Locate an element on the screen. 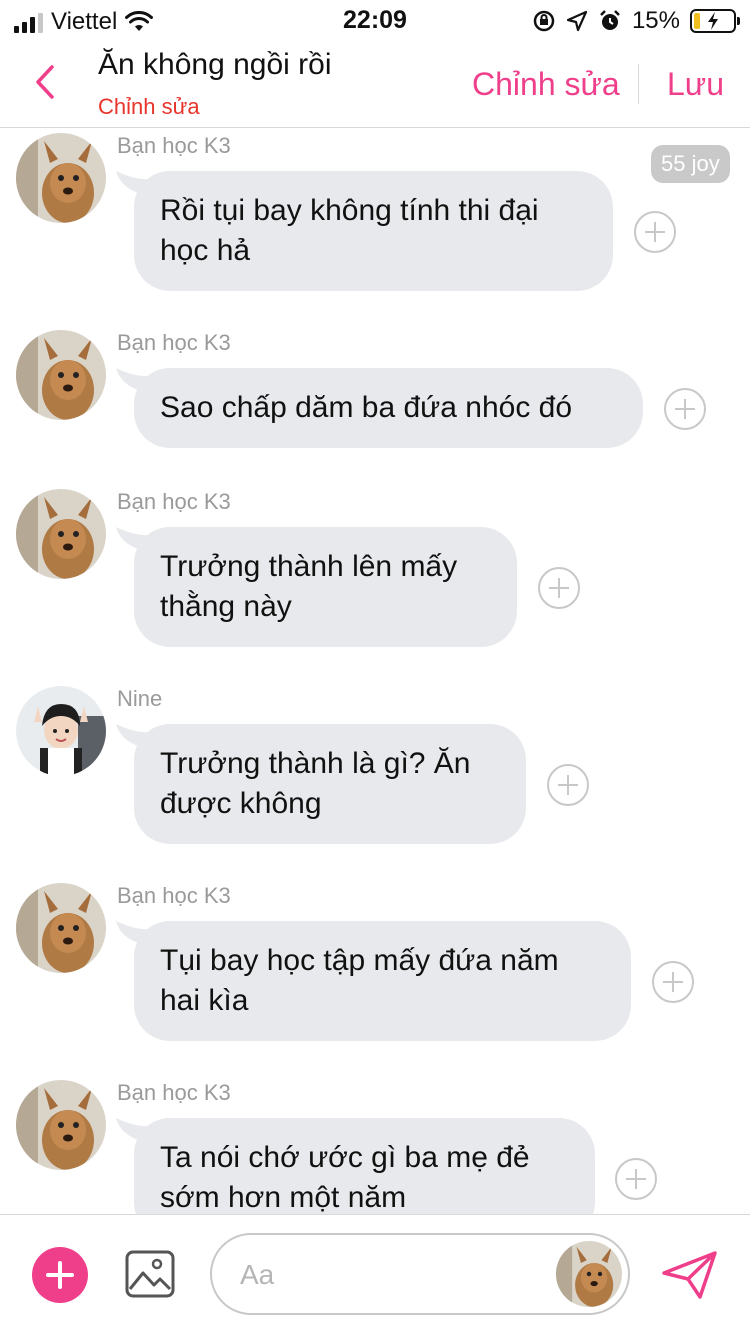  message-text-line: thằng này is located at coordinates (226, 606).